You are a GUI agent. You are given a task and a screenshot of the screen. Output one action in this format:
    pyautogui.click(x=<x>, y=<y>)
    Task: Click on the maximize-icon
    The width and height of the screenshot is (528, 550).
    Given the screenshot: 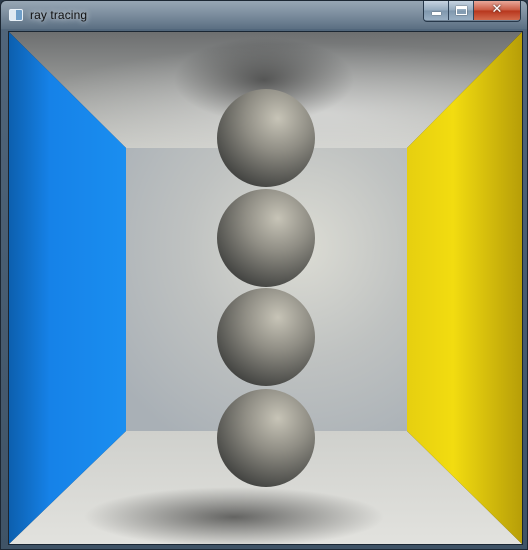 What is the action you would take?
    pyautogui.click(x=461, y=10)
    